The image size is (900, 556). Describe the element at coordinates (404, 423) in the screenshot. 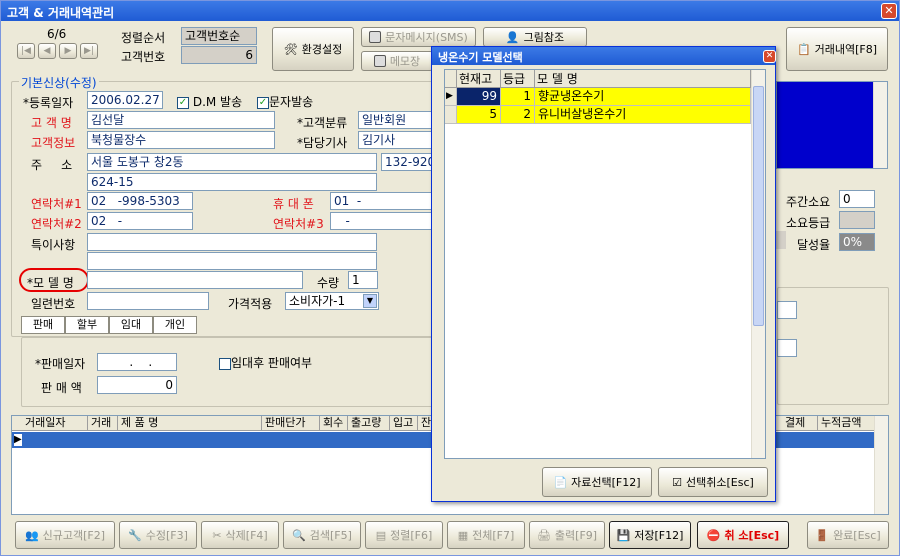

I see `table-col-6: 입고` at that location.